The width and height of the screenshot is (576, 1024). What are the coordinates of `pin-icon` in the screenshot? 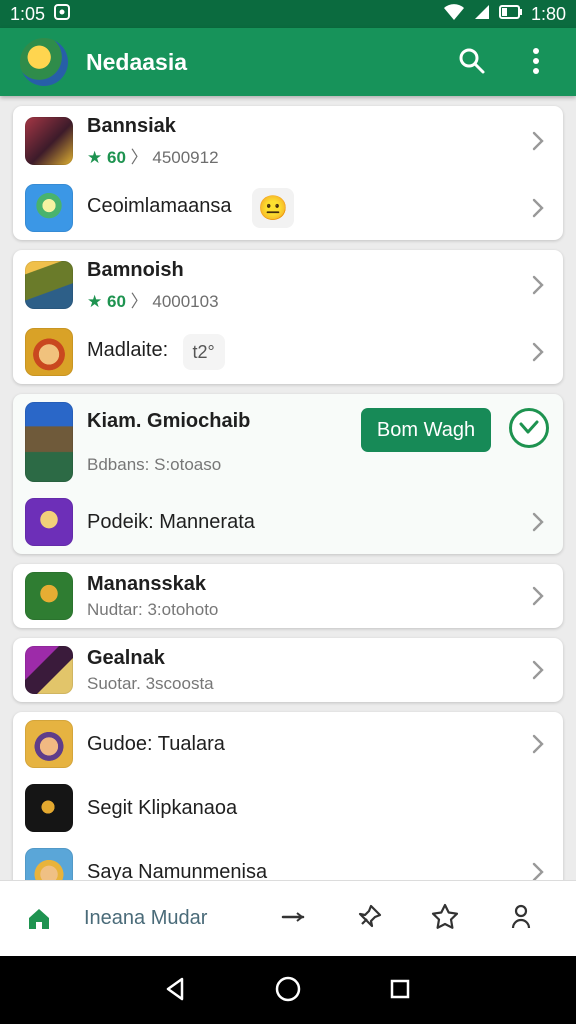 It's located at (369, 918).